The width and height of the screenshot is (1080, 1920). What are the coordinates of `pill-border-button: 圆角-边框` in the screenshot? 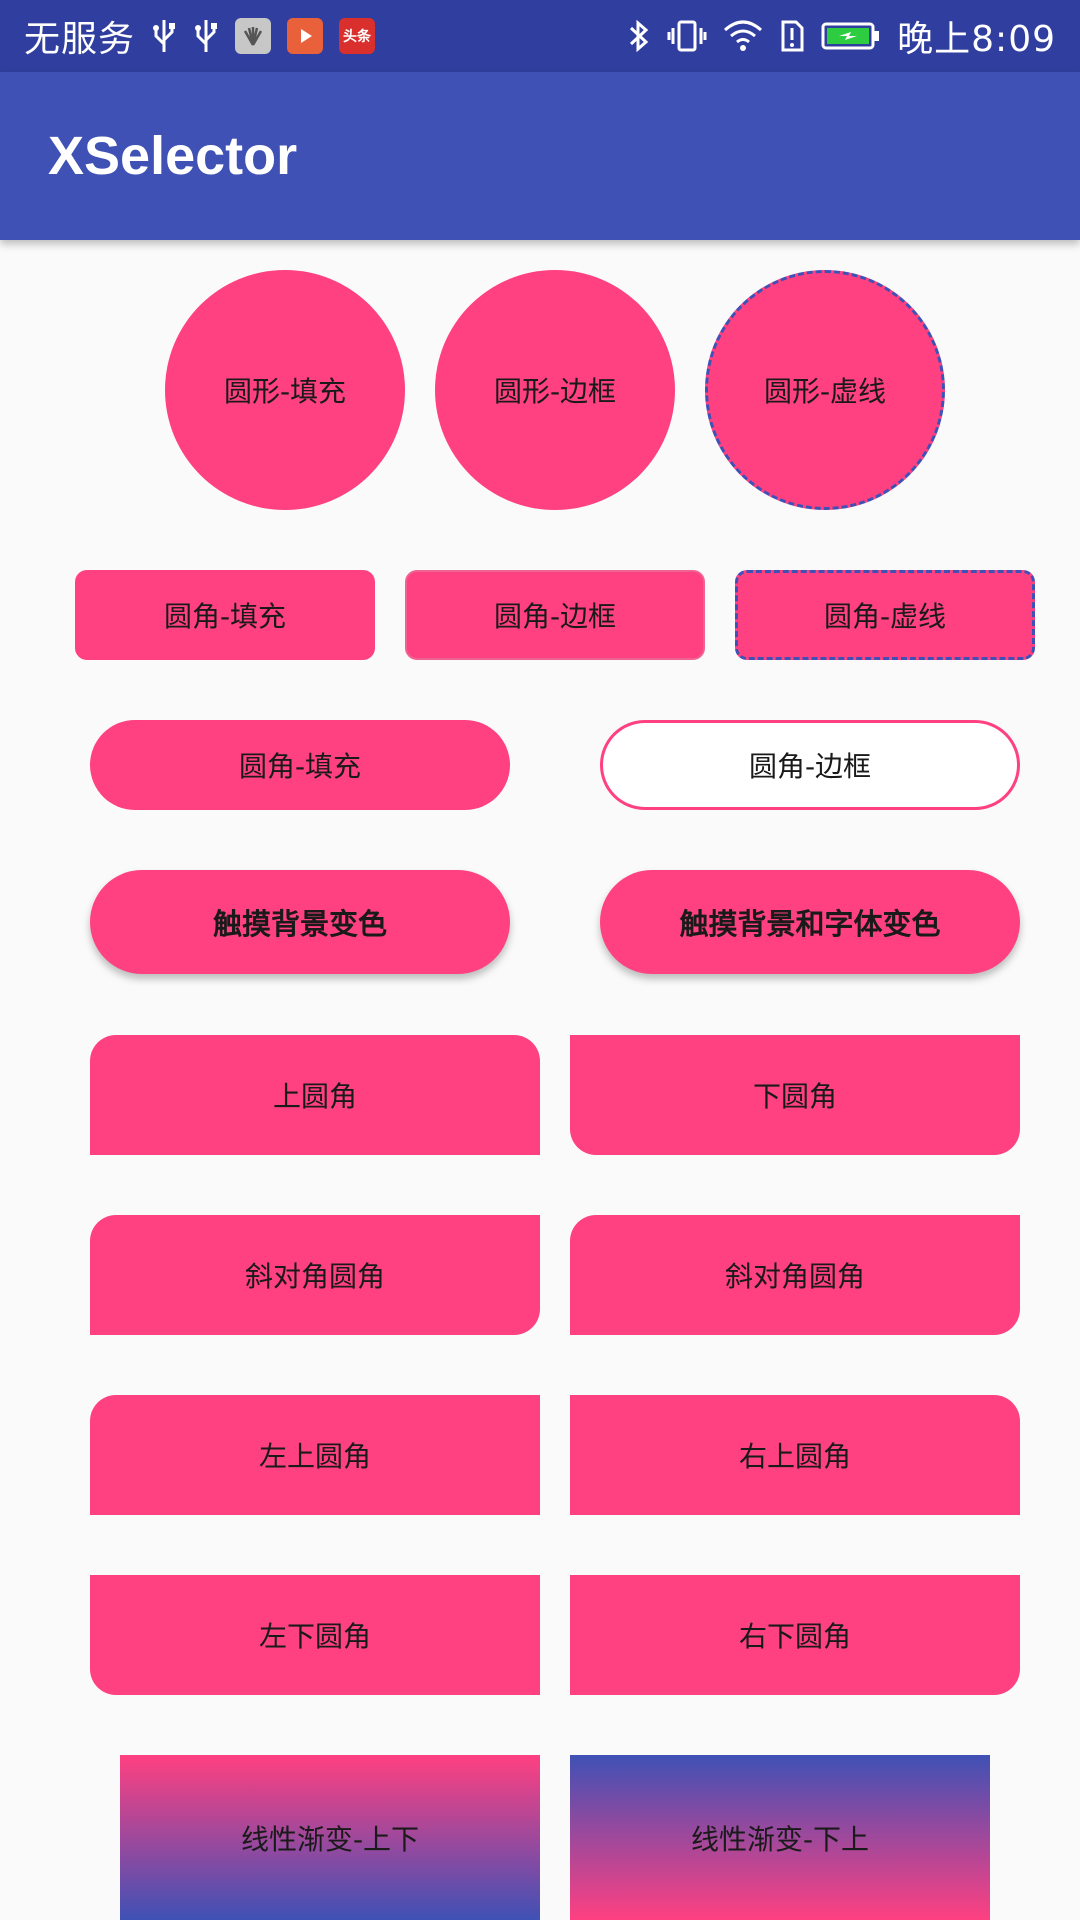 It's located at (810, 765).